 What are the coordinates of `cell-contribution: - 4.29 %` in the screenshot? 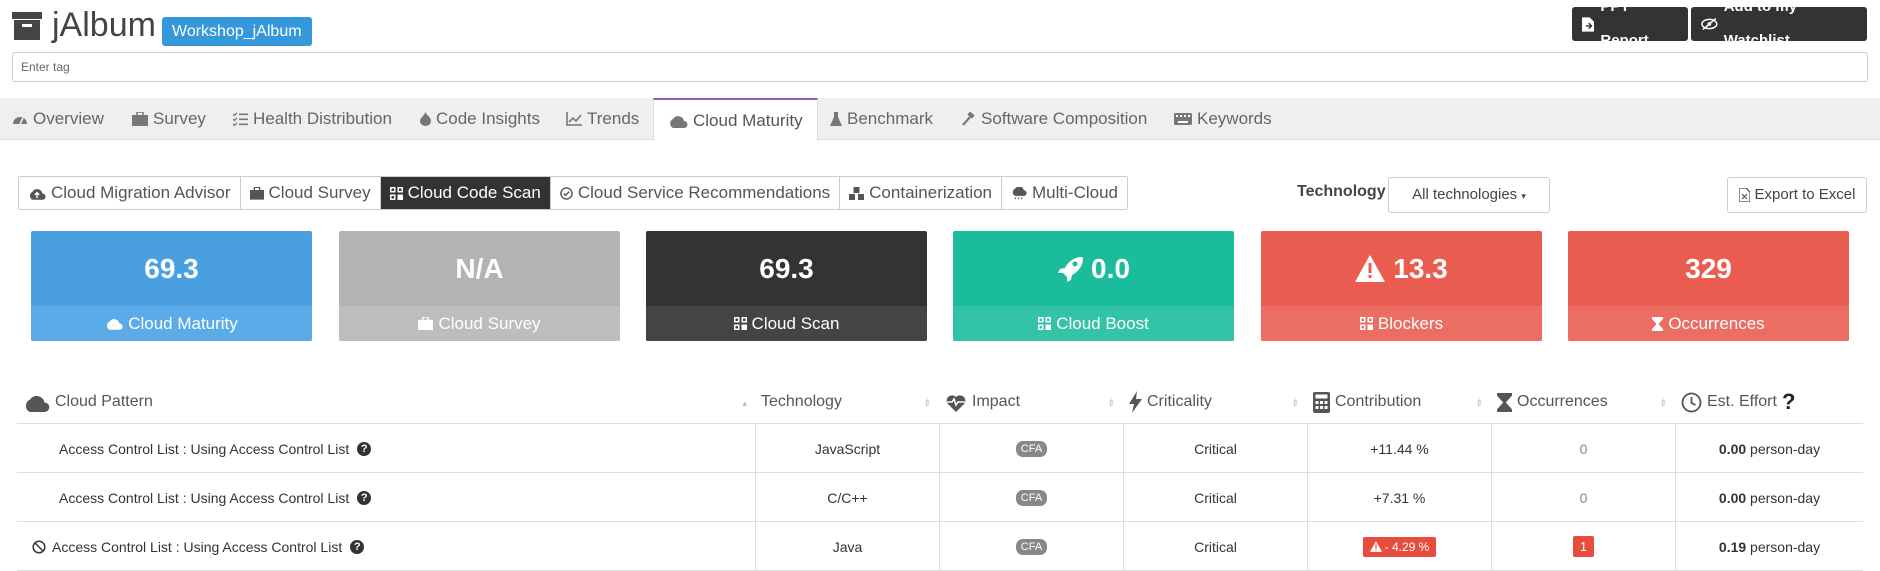 It's located at (1399, 546).